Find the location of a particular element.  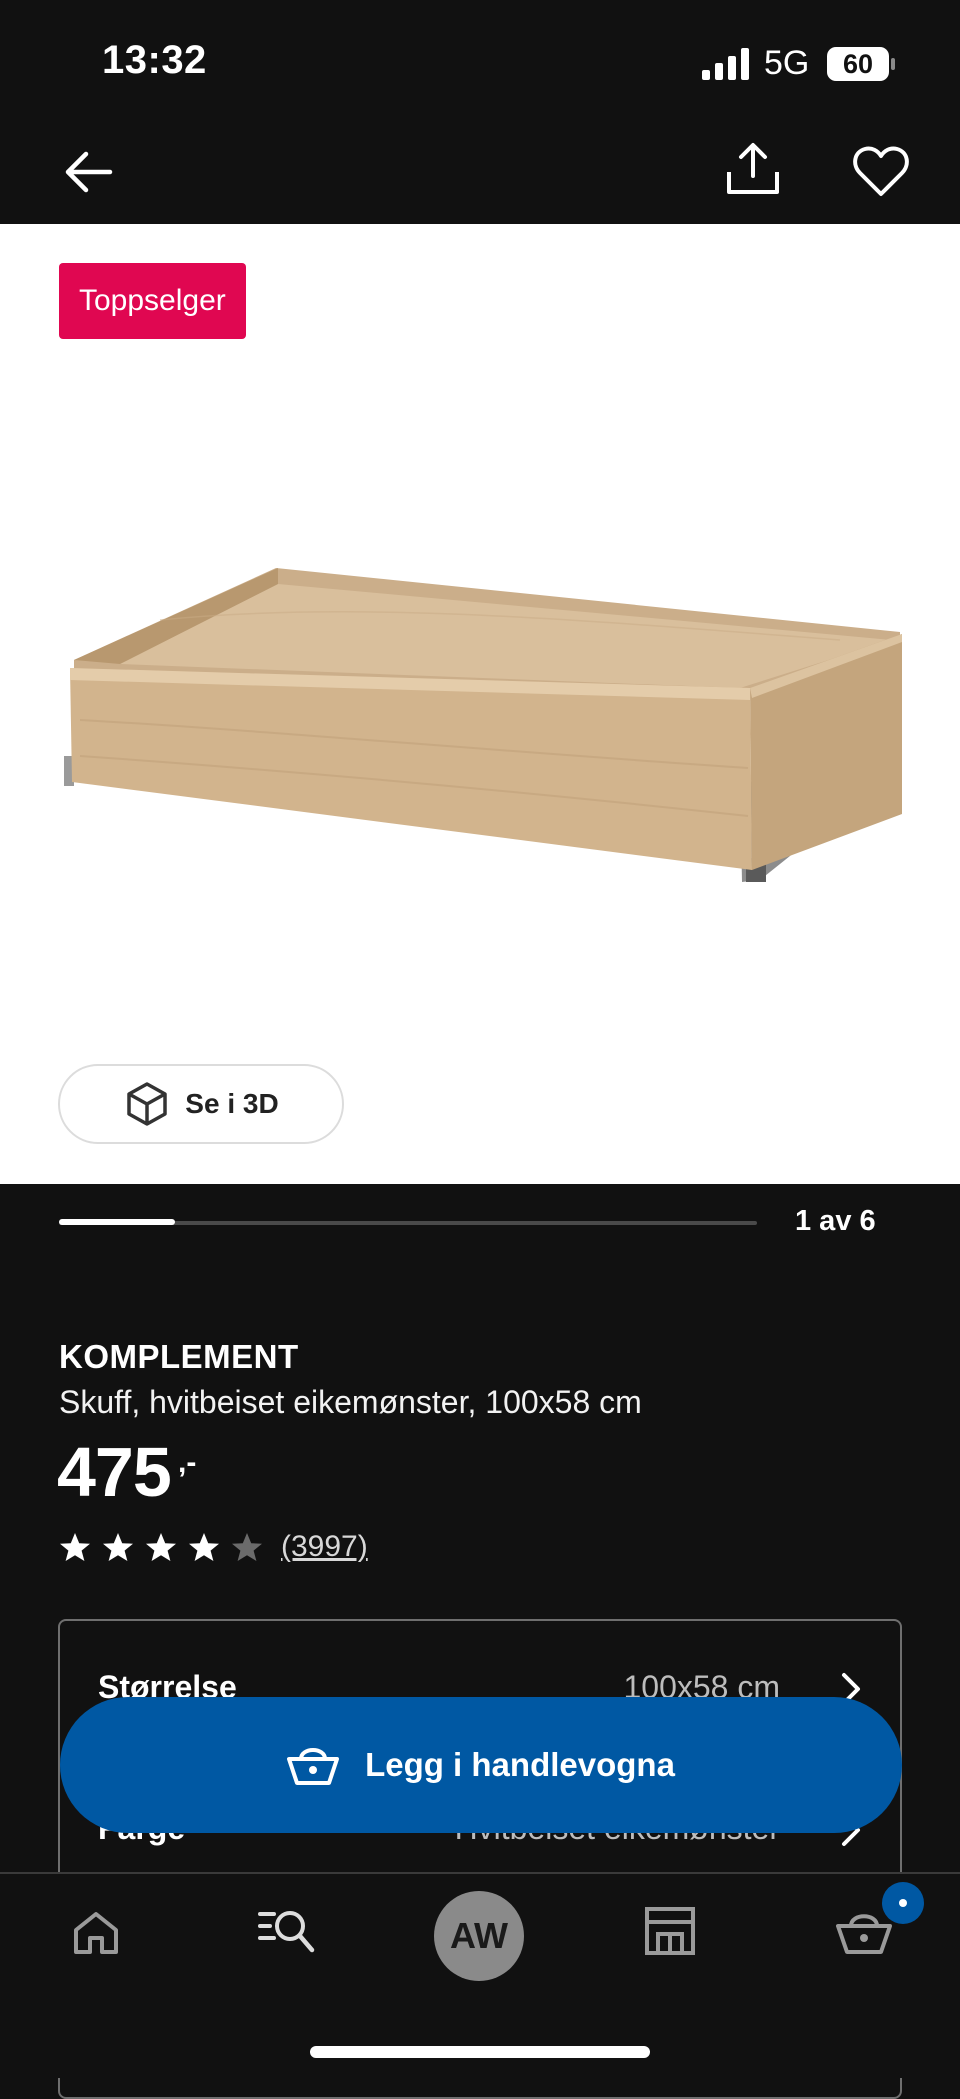

home-icon is located at coordinates (96, 1932).